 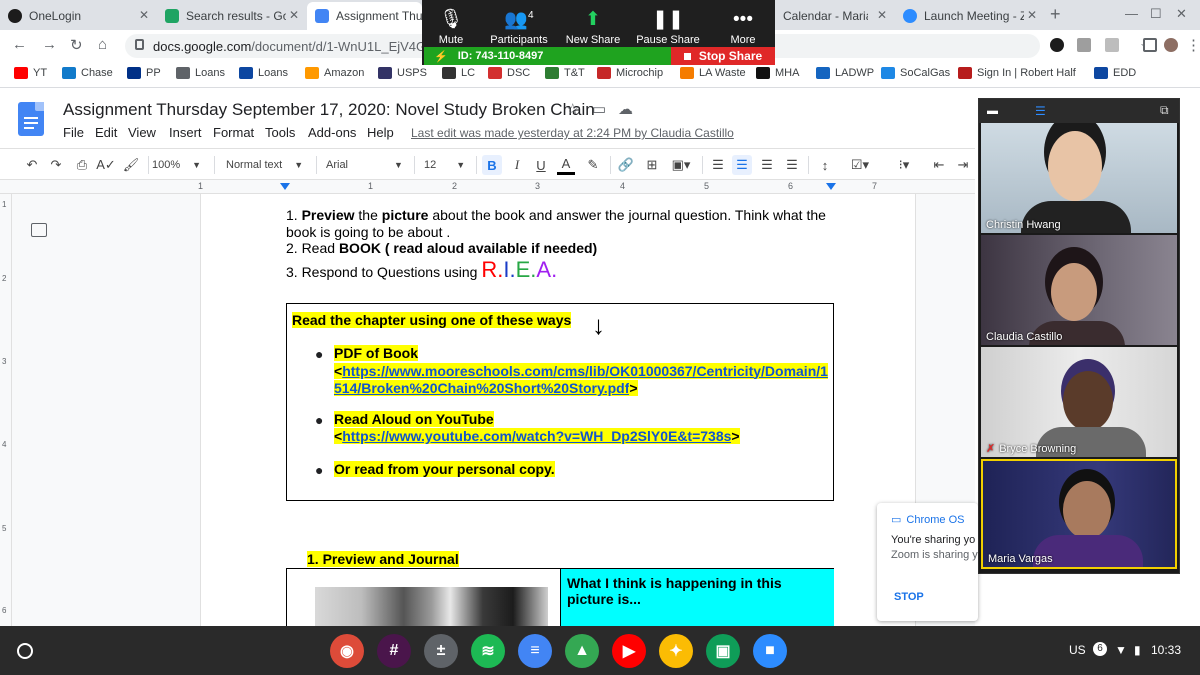 I want to click on pop-out-icon: ⧉, so click(x=1164, y=110).